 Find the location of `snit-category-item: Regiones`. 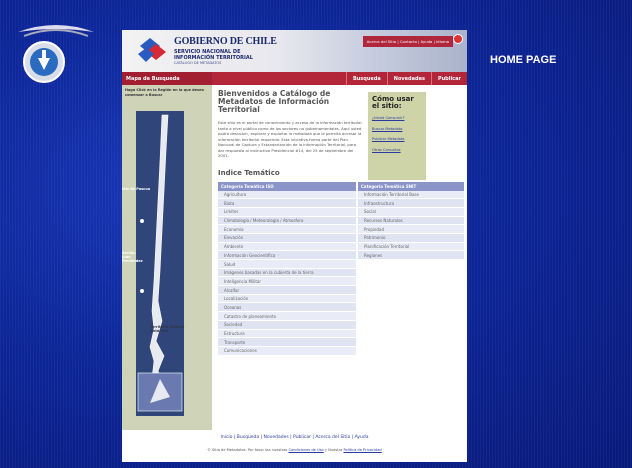

snit-category-item: Regiones is located at coordinates (411, 255).